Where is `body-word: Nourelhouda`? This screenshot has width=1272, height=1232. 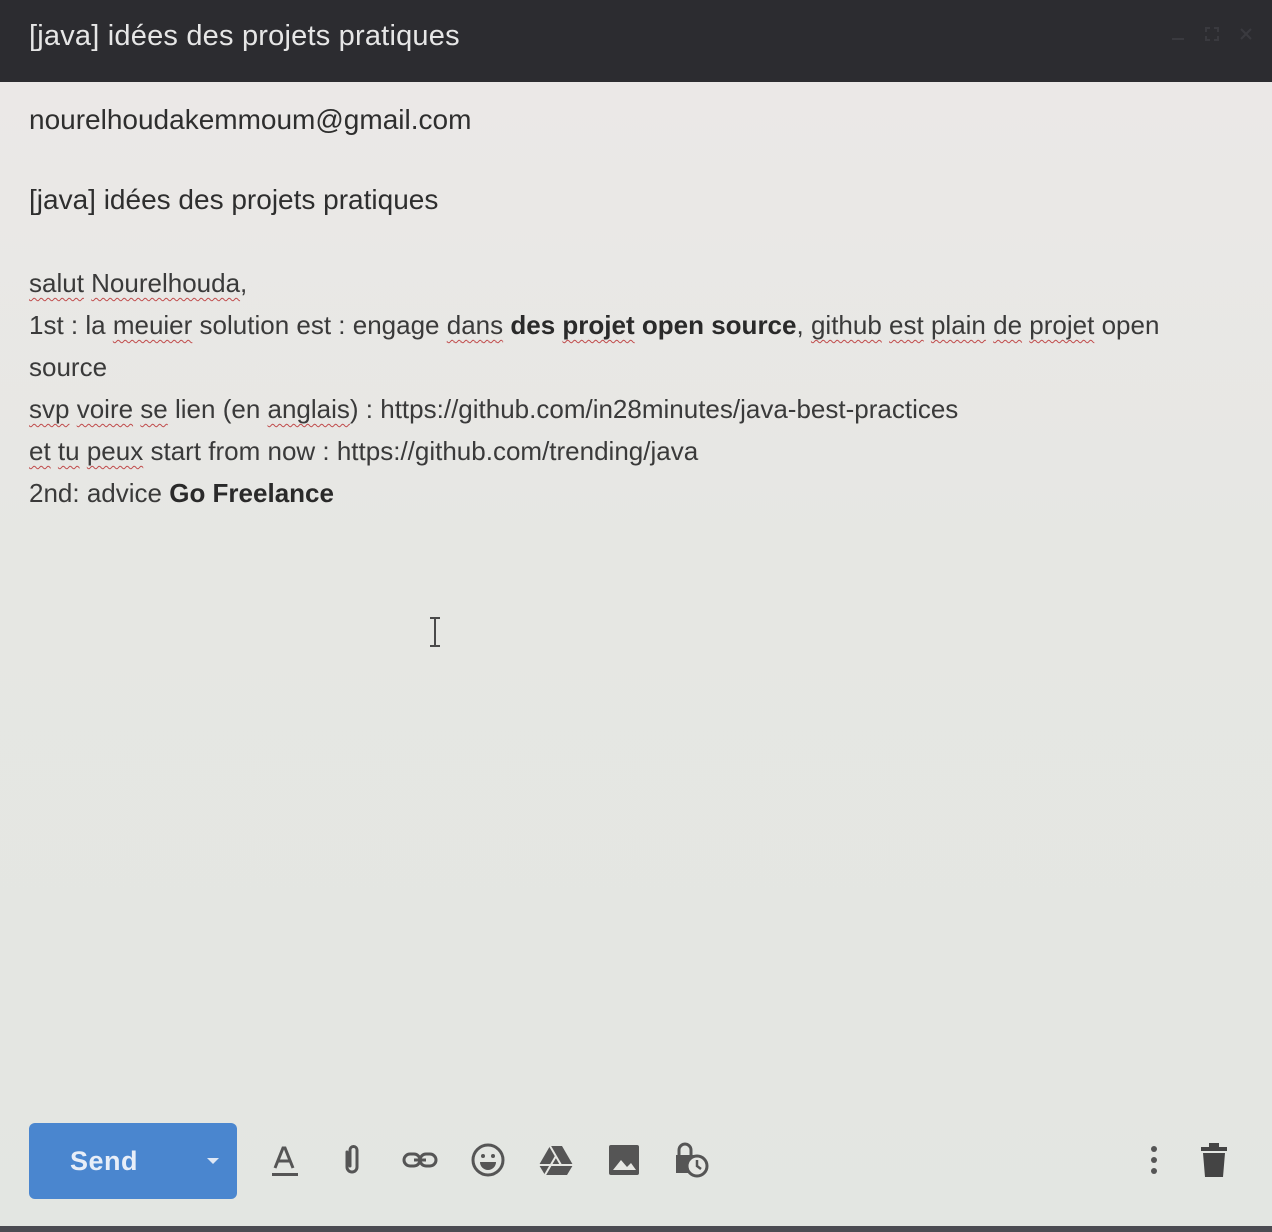 body-word: Nourelhouda is located at coordinates (166, 283).